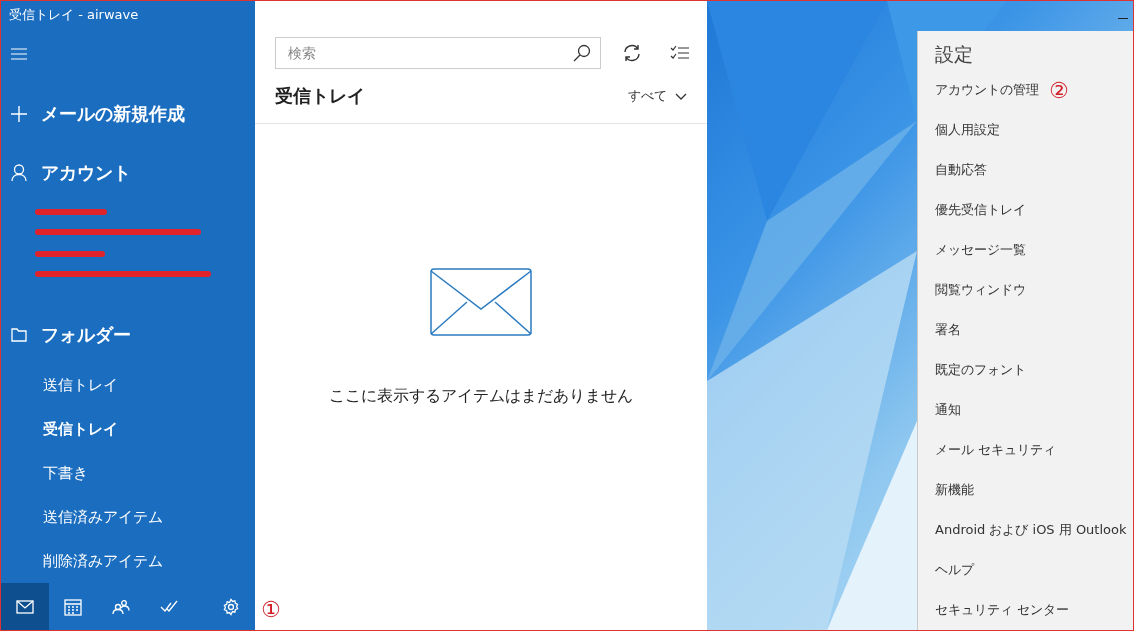 The height and width of the screenshot is (631, 1134). I want to click on settings-title: 設定, so click(954, 54).